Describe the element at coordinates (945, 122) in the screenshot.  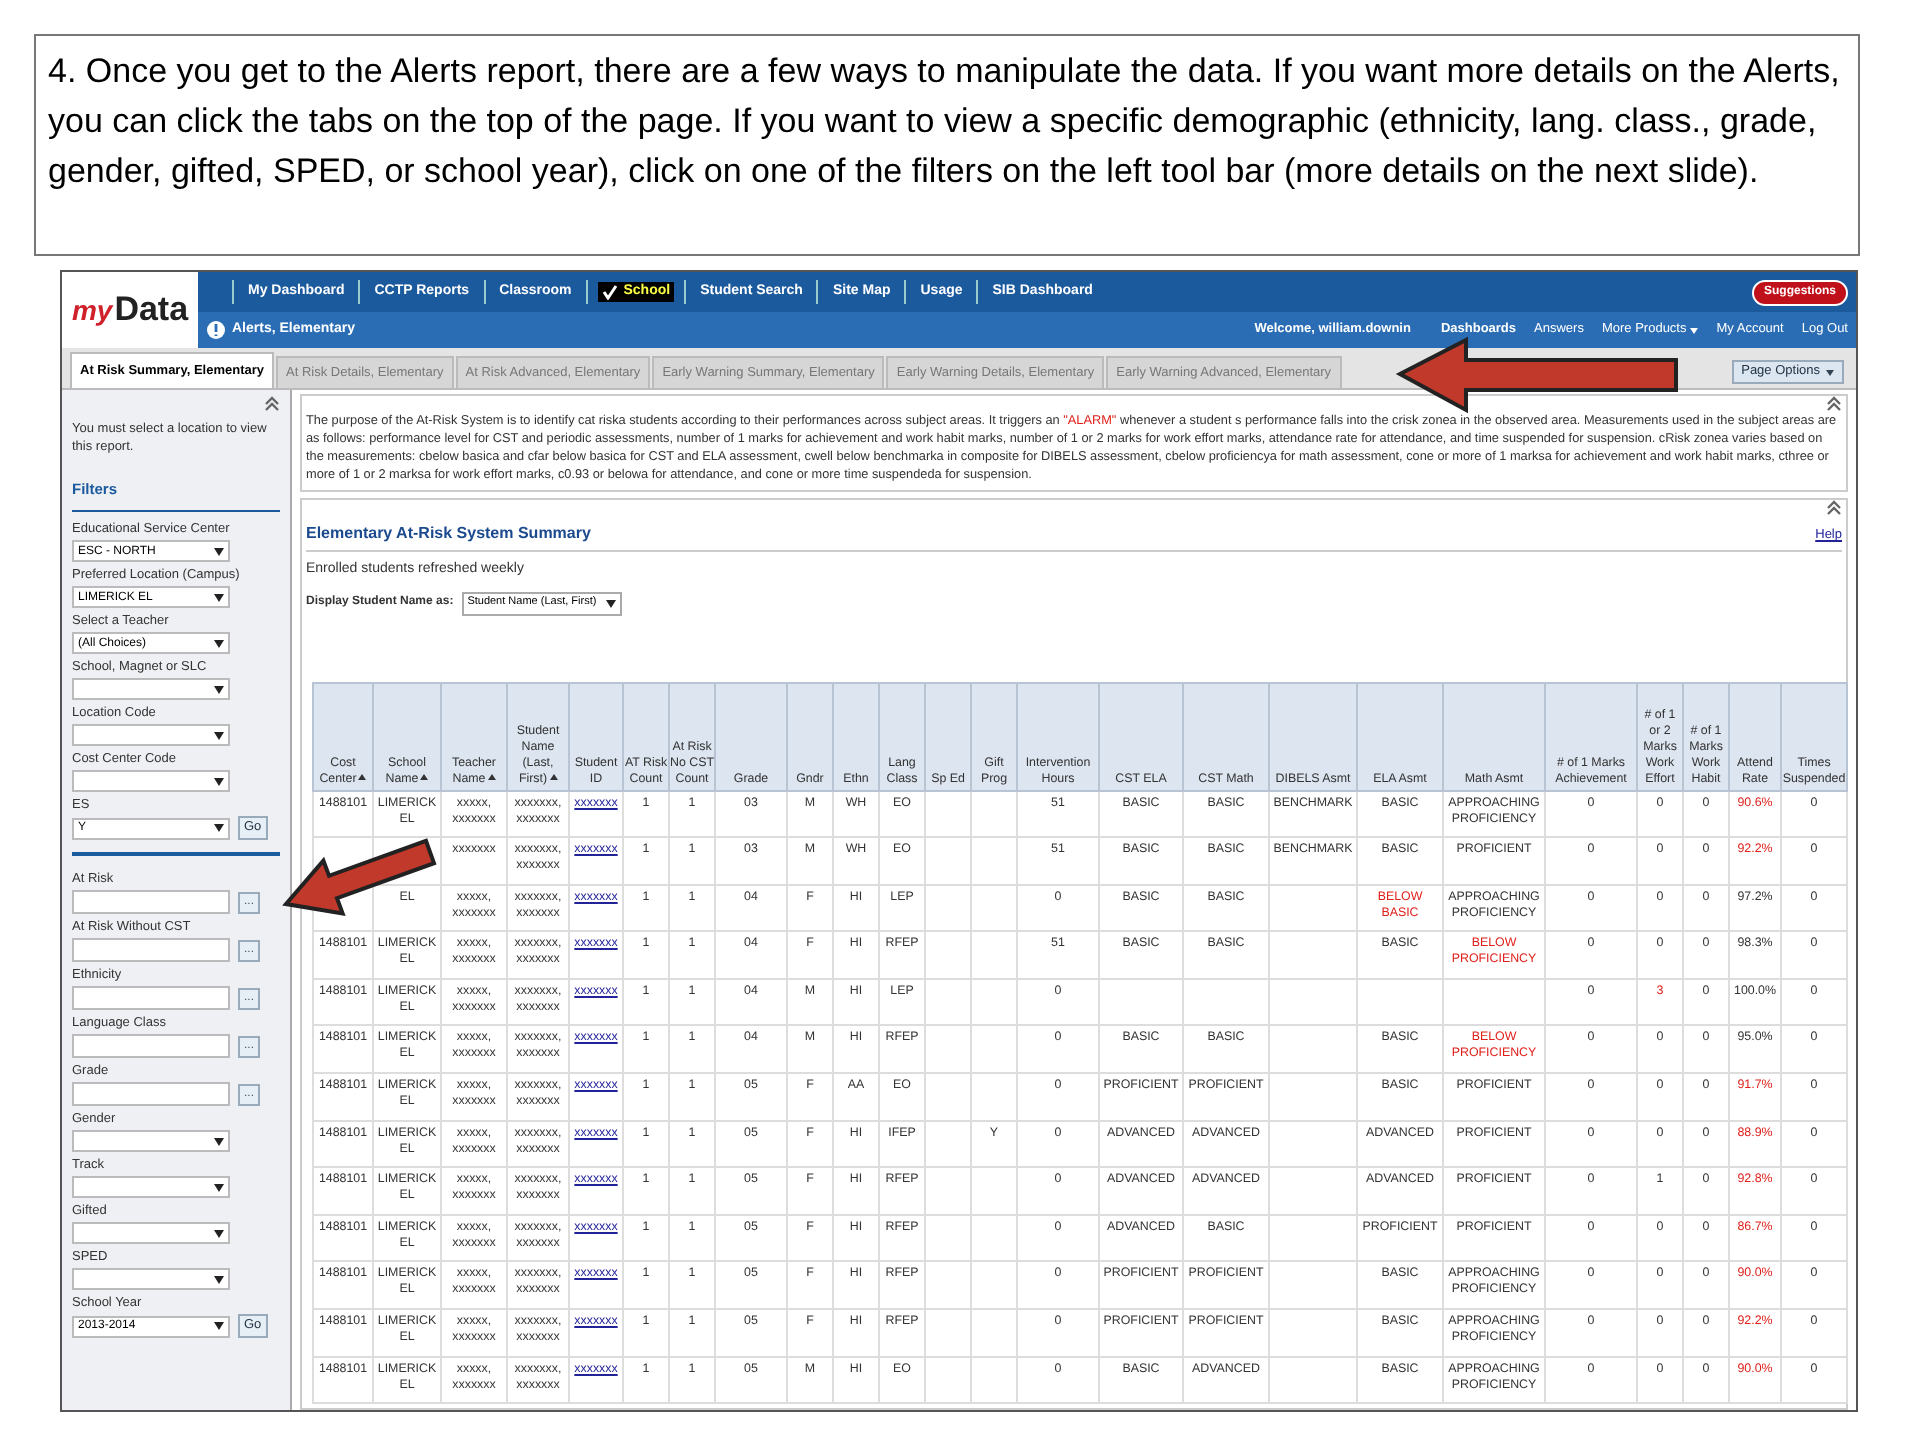
I see `slide-text: 4. Once you get to the Alerts report, there are a few ways to manipulate the data. If you want more details on the Alerts, you can click the tabs on the top of the page. If you want to view a specific demographic (ethnicity, lang. class., grade, gender, gifted, SPED, or school year), click on one of the filters on the left tool bar (more details on the next slide).` at that location.